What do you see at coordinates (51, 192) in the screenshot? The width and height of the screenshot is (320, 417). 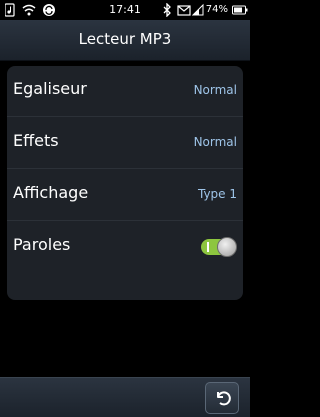 I see `settings-item-label: Affichage` at bounding box center [51, 192].